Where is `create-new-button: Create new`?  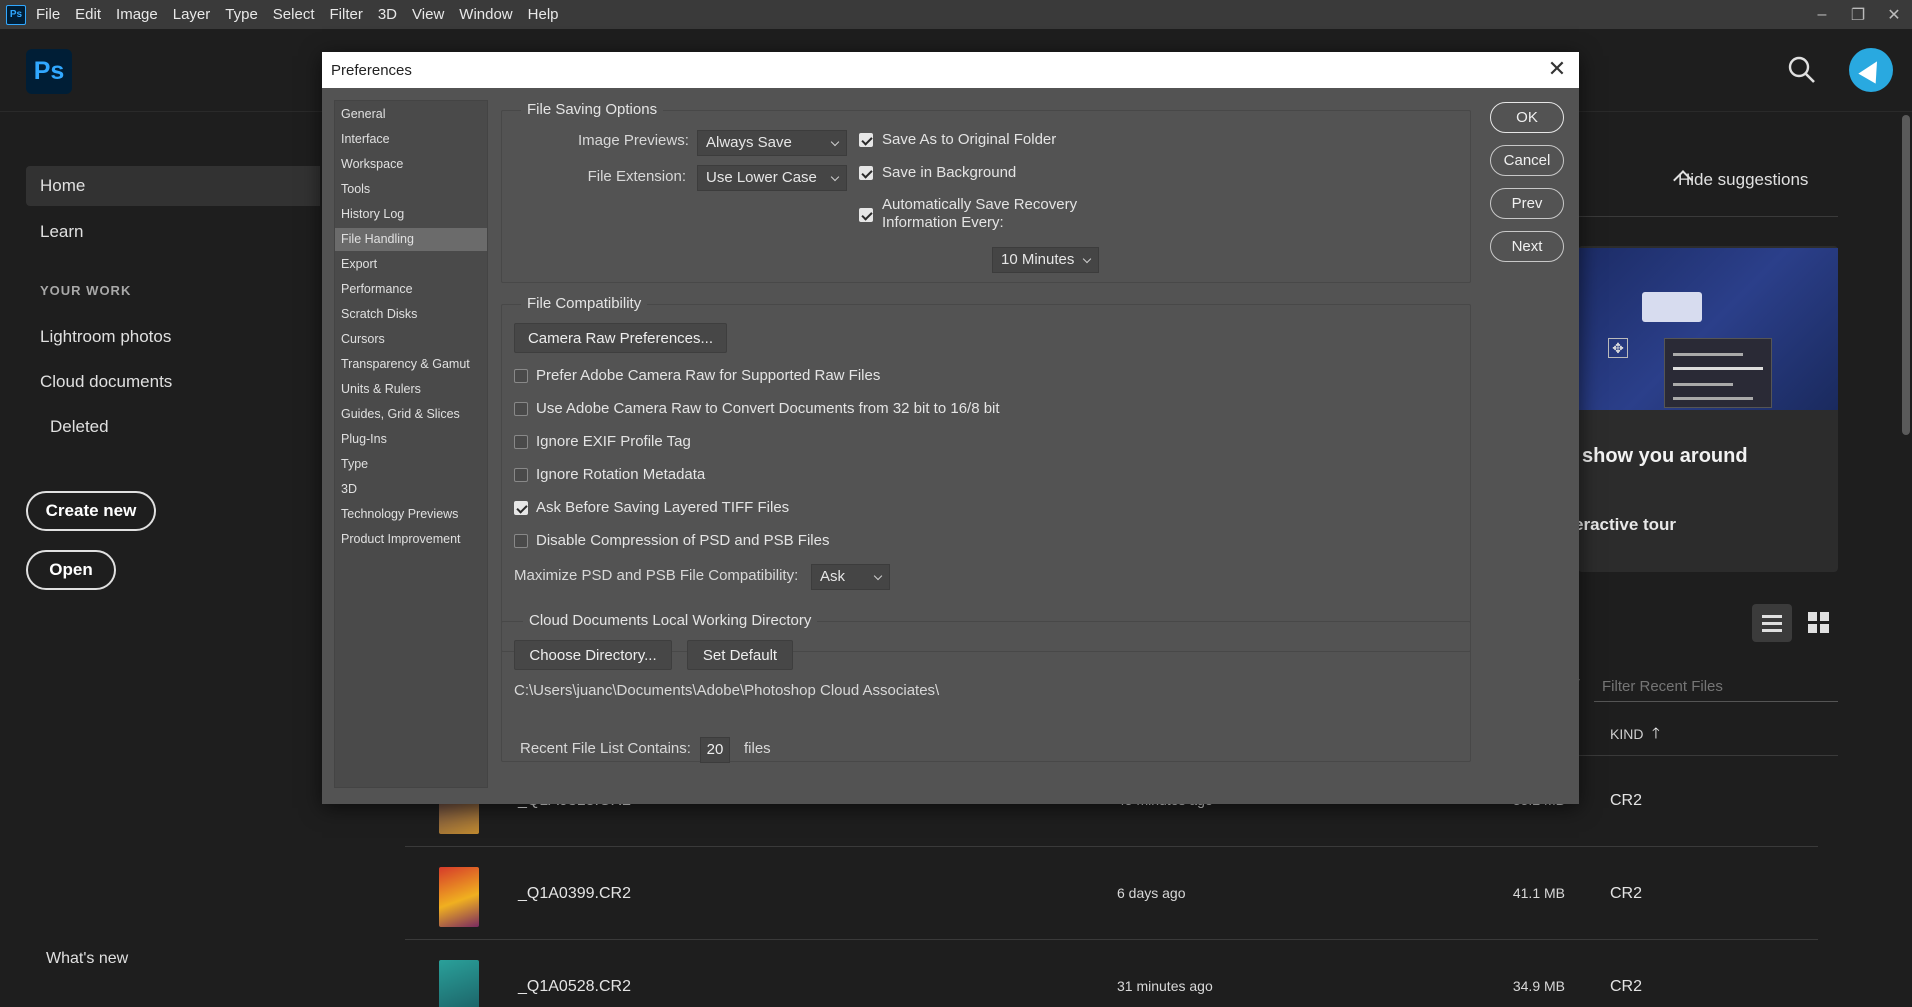 create-new-button: Create new is located at coordinates (91, 511).